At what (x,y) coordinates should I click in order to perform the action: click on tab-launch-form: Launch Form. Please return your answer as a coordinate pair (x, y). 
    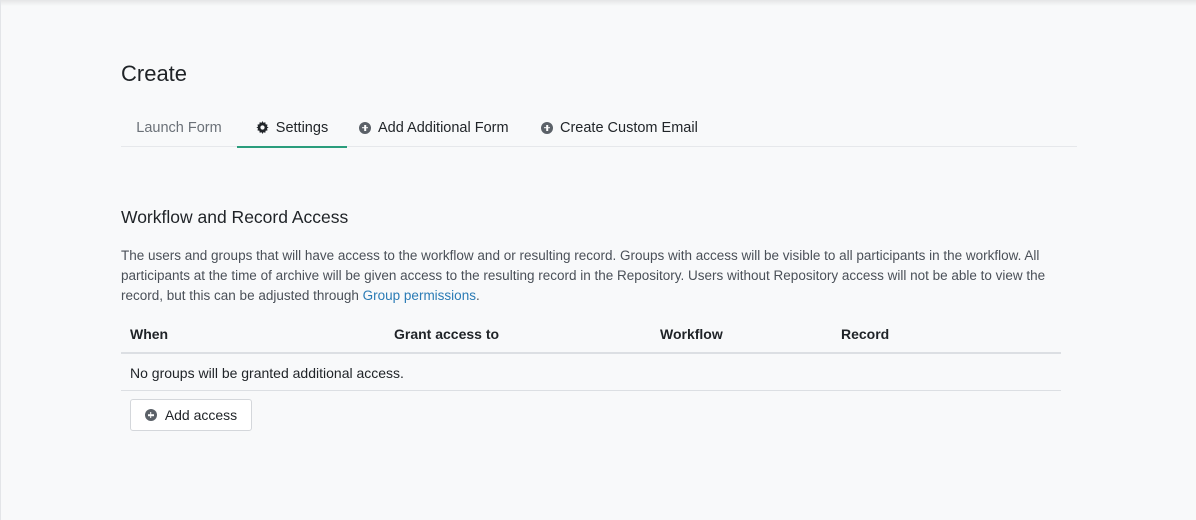
    Looking at the image, I should click on (179, 127).